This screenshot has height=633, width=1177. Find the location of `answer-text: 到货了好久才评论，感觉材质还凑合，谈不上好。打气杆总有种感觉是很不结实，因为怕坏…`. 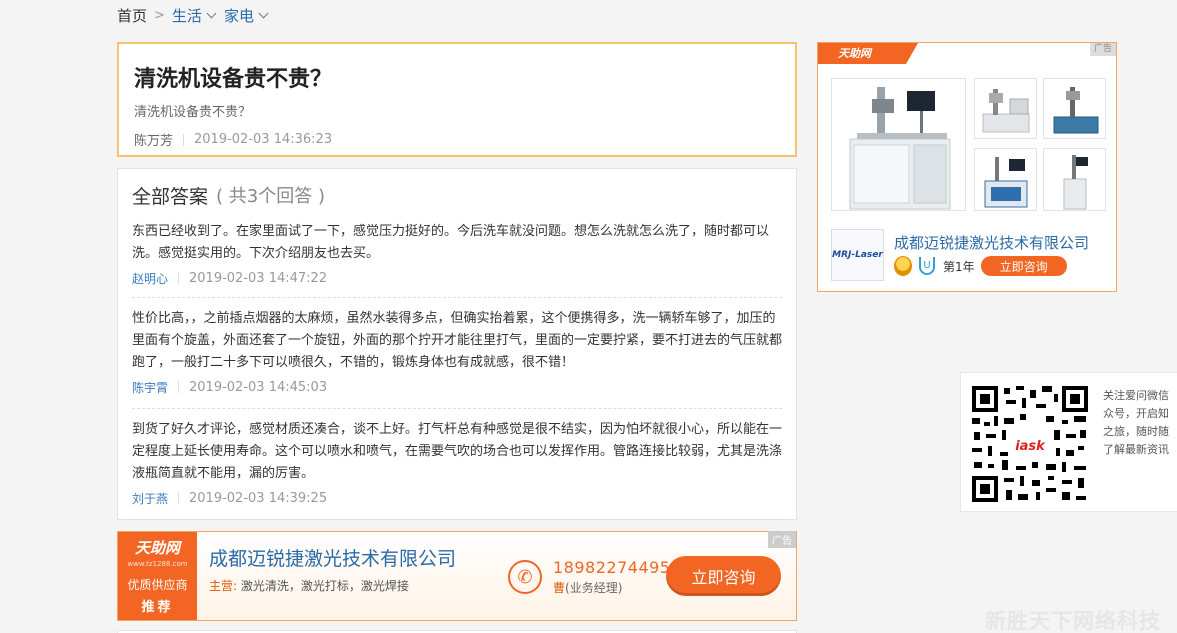

answer-text: 到货了好久才评论，感觉材质还凑合，谈不上好。打气杆总有种感觉是很不结实，因为怕坏… is located at coordinates (457, 451).